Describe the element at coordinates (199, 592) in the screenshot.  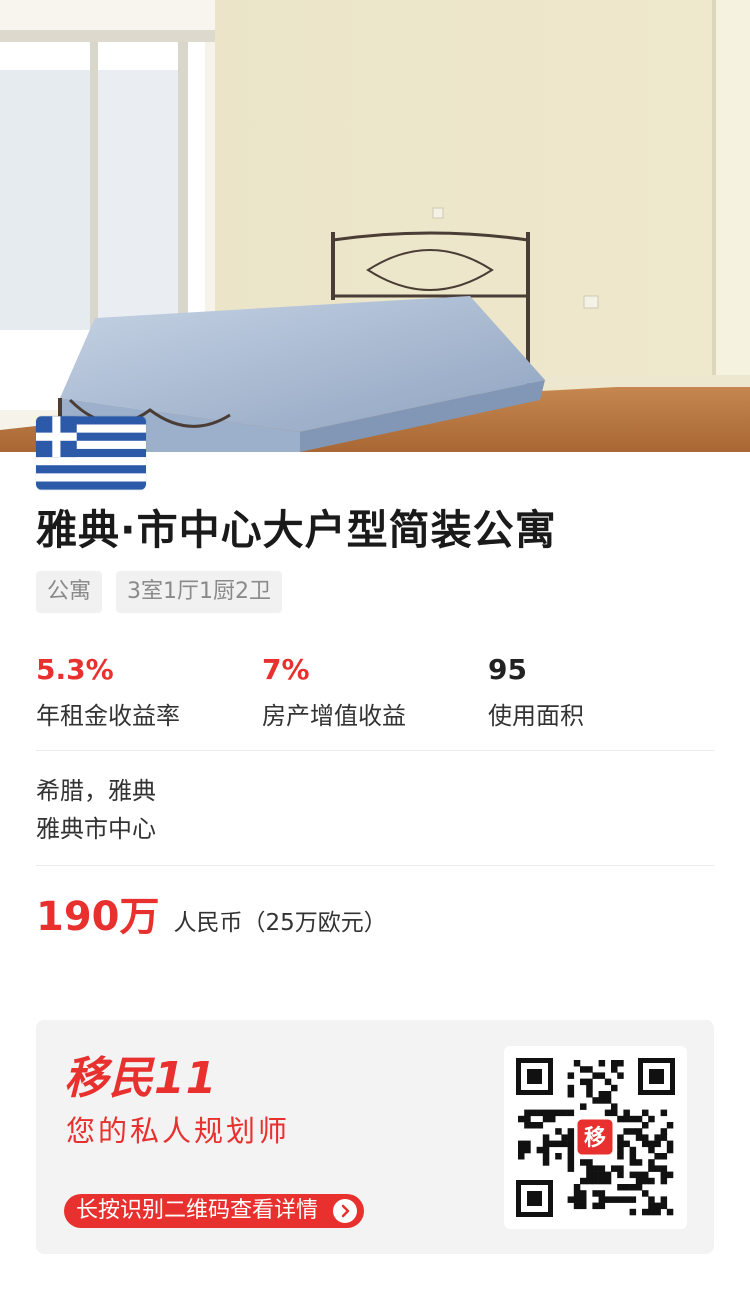
I see `tag-layout: 3室1厅1厨2卫` at that location.